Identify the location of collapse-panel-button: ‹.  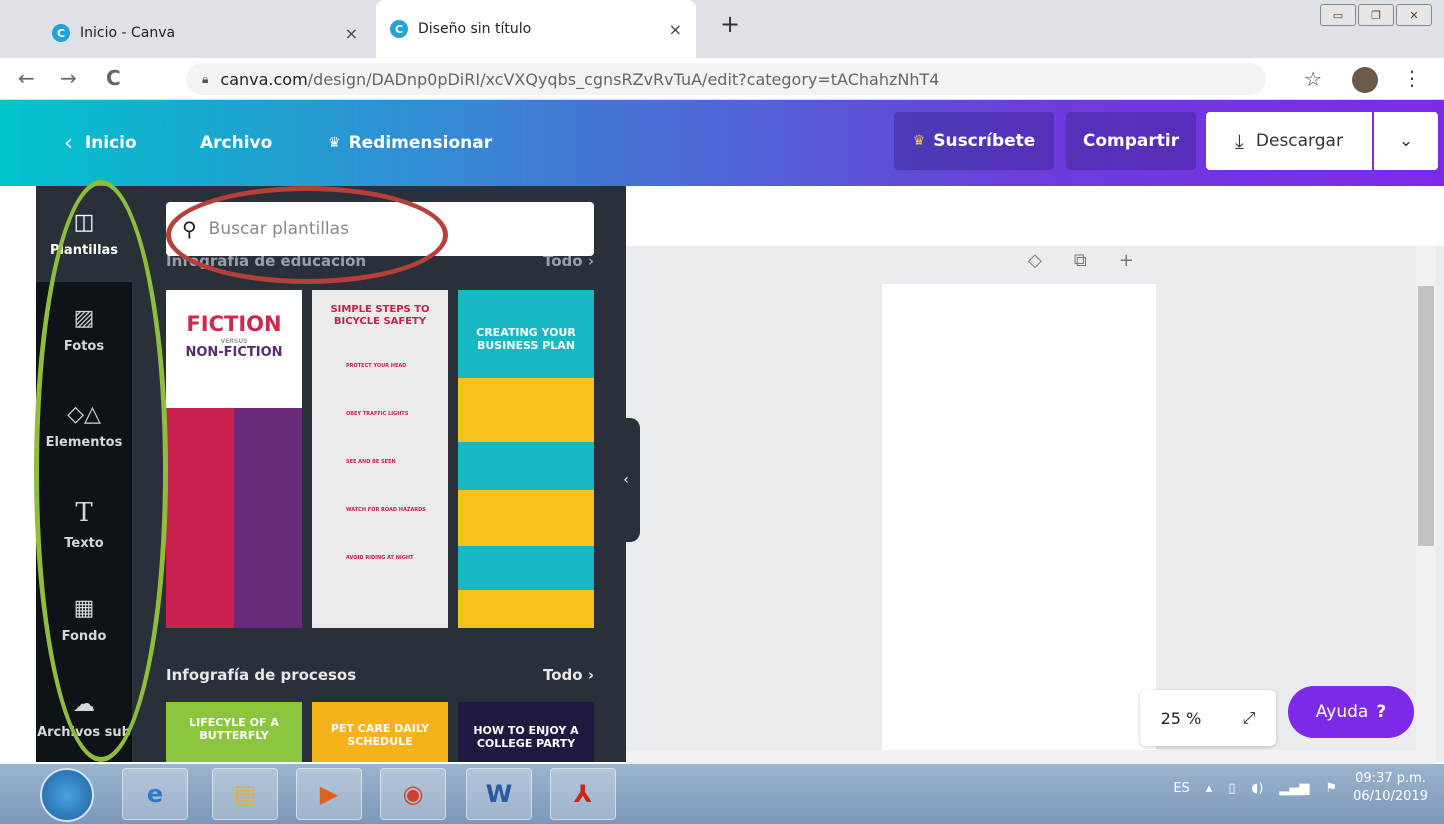
(626, 480).